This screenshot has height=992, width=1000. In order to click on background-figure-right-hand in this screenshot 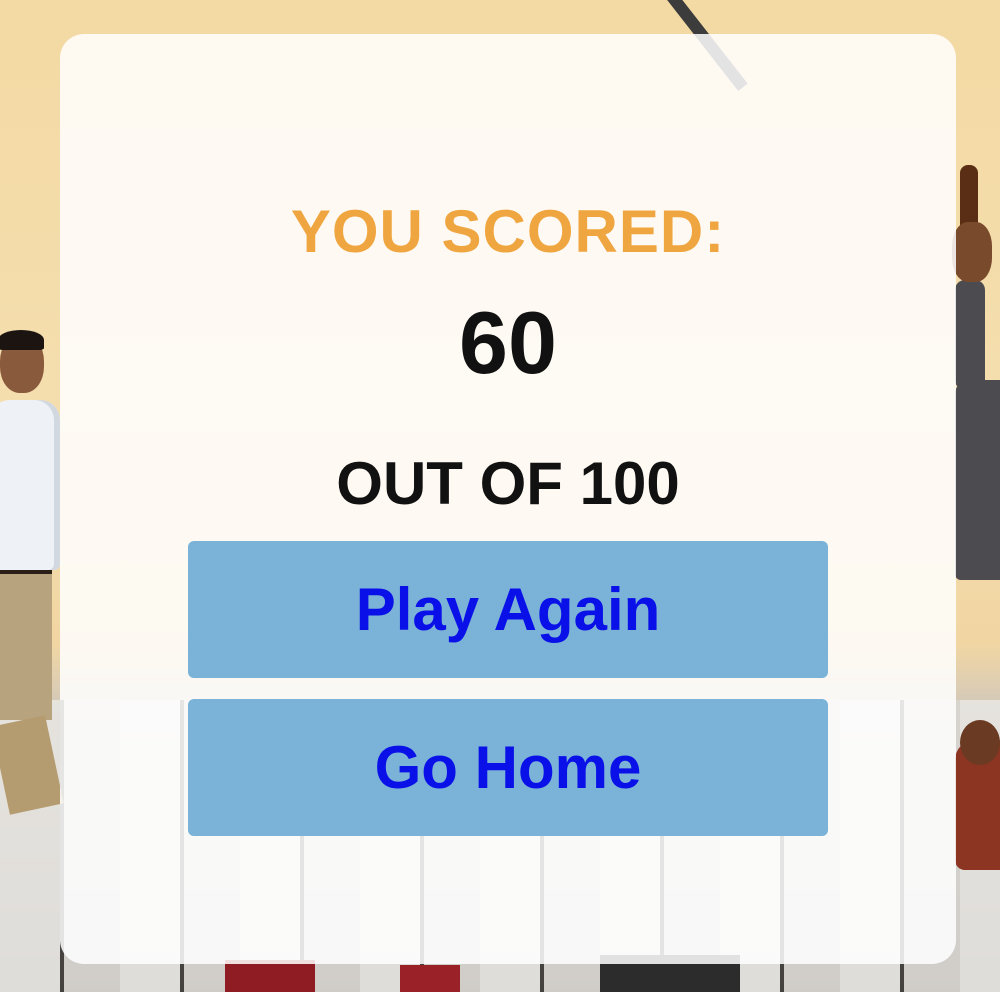, I will do `click(972, 252)`.